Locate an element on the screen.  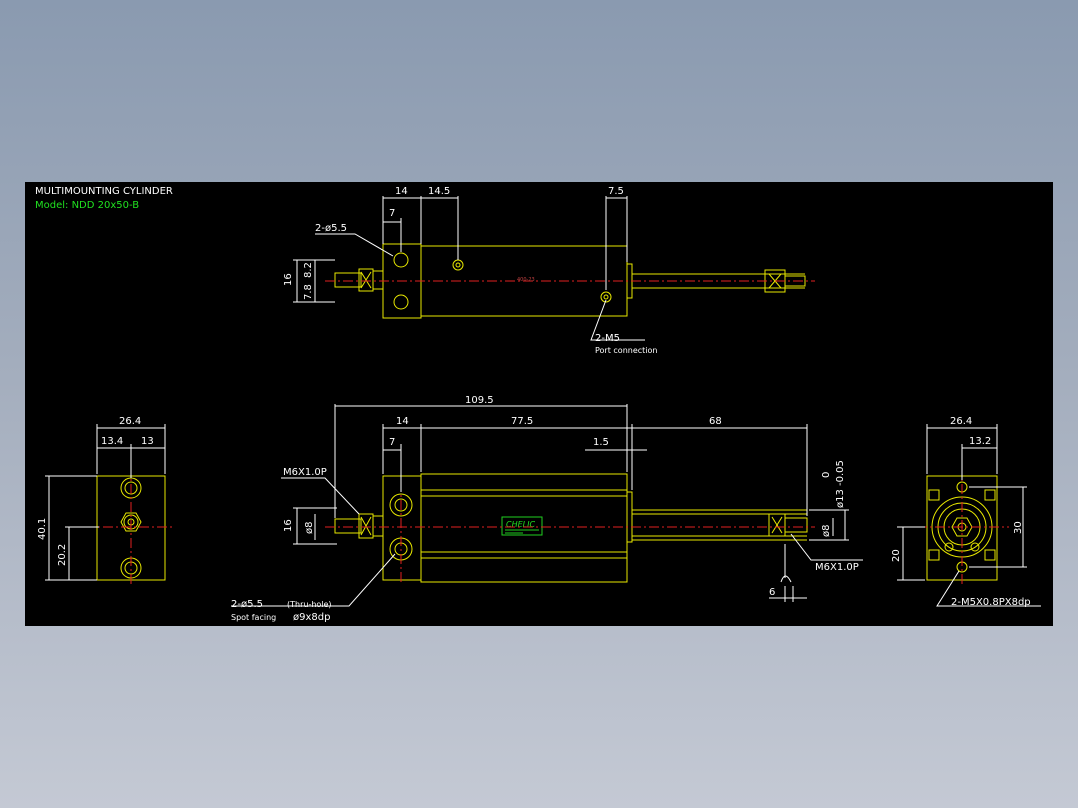
front-view-brand: CHELIC is located at coordinates (520, 524).